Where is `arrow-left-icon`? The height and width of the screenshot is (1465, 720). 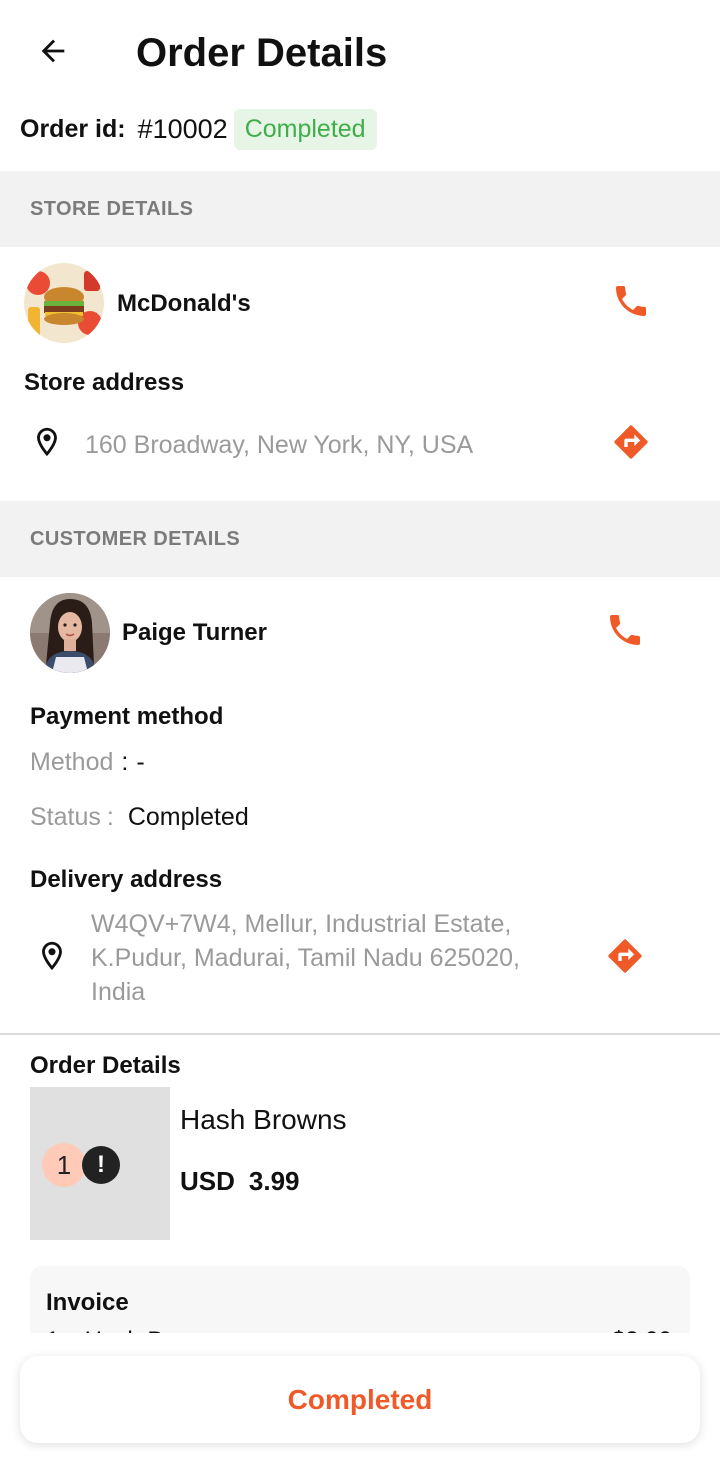
arrow-left-icon is located at coordinates (53, 53).